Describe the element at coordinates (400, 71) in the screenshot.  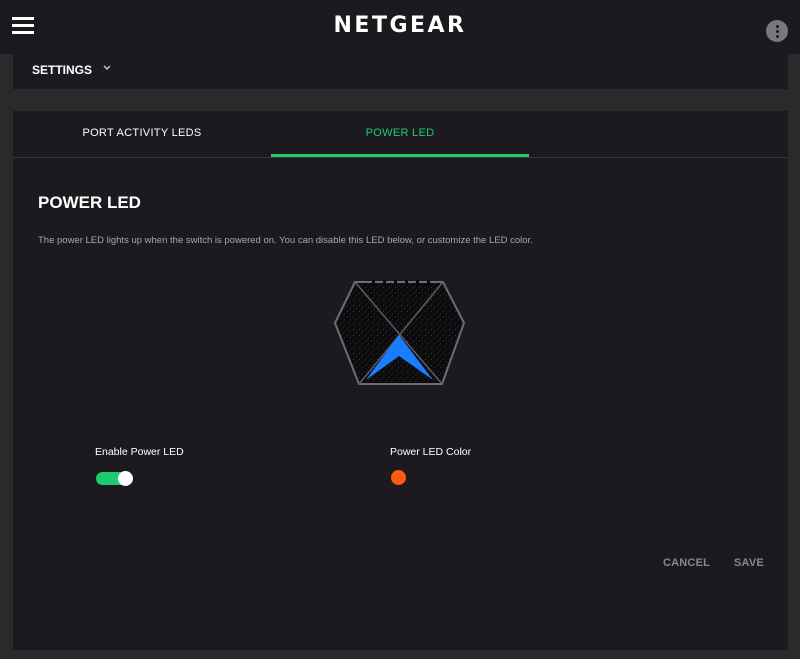
I see `settings-bar: SETTINGS` at that location.